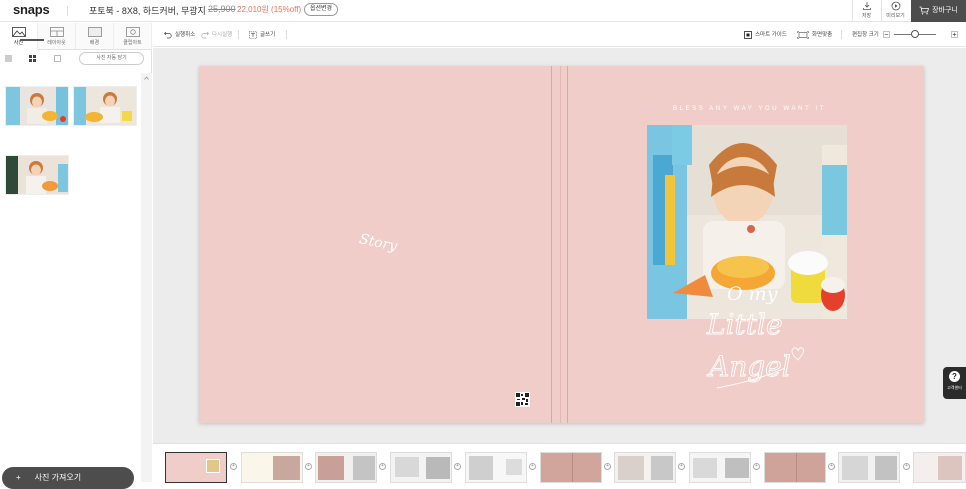  I want to click on undo-icon, so click(168, 34).